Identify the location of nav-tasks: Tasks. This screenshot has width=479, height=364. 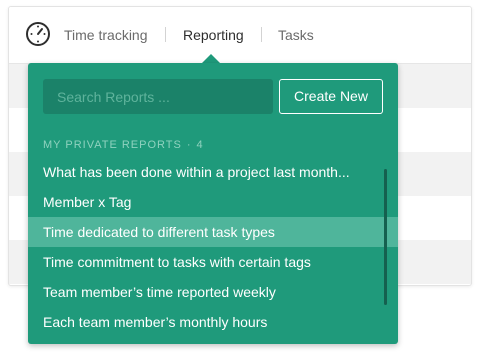
(296, 35).